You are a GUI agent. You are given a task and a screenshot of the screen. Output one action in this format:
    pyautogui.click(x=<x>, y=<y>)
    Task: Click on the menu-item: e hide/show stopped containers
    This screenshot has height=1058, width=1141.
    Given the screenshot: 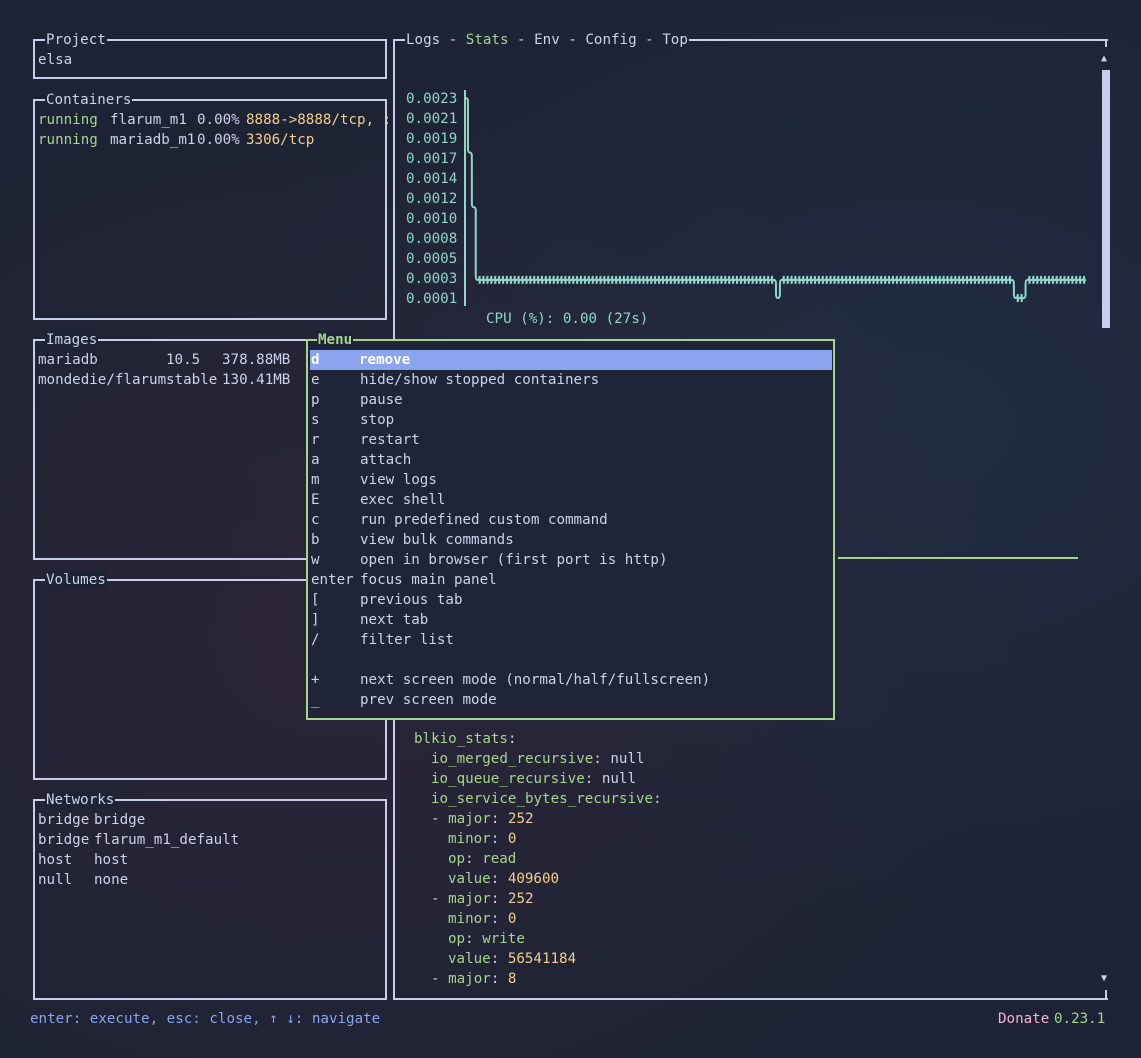 What is the action you would take?
    pyautogui.click(x=571, y=380)
    